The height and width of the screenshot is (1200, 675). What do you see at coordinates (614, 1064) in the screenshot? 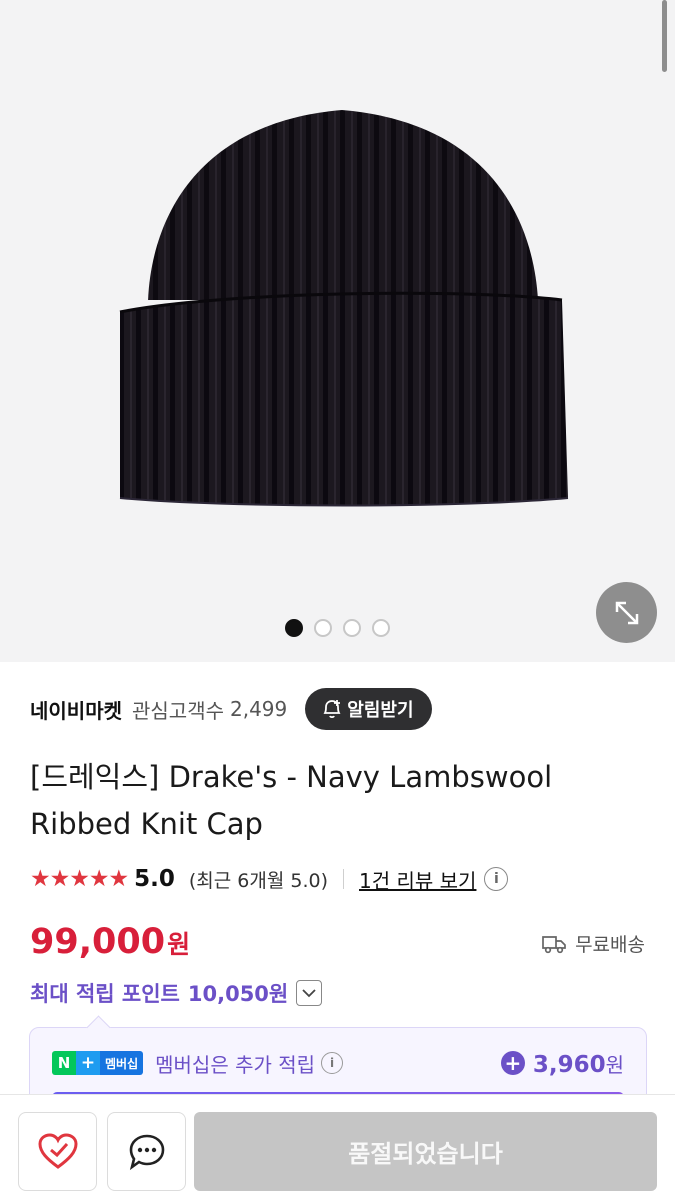
I see `extra-points-currency: 원` at bounding box center [614, 1064].